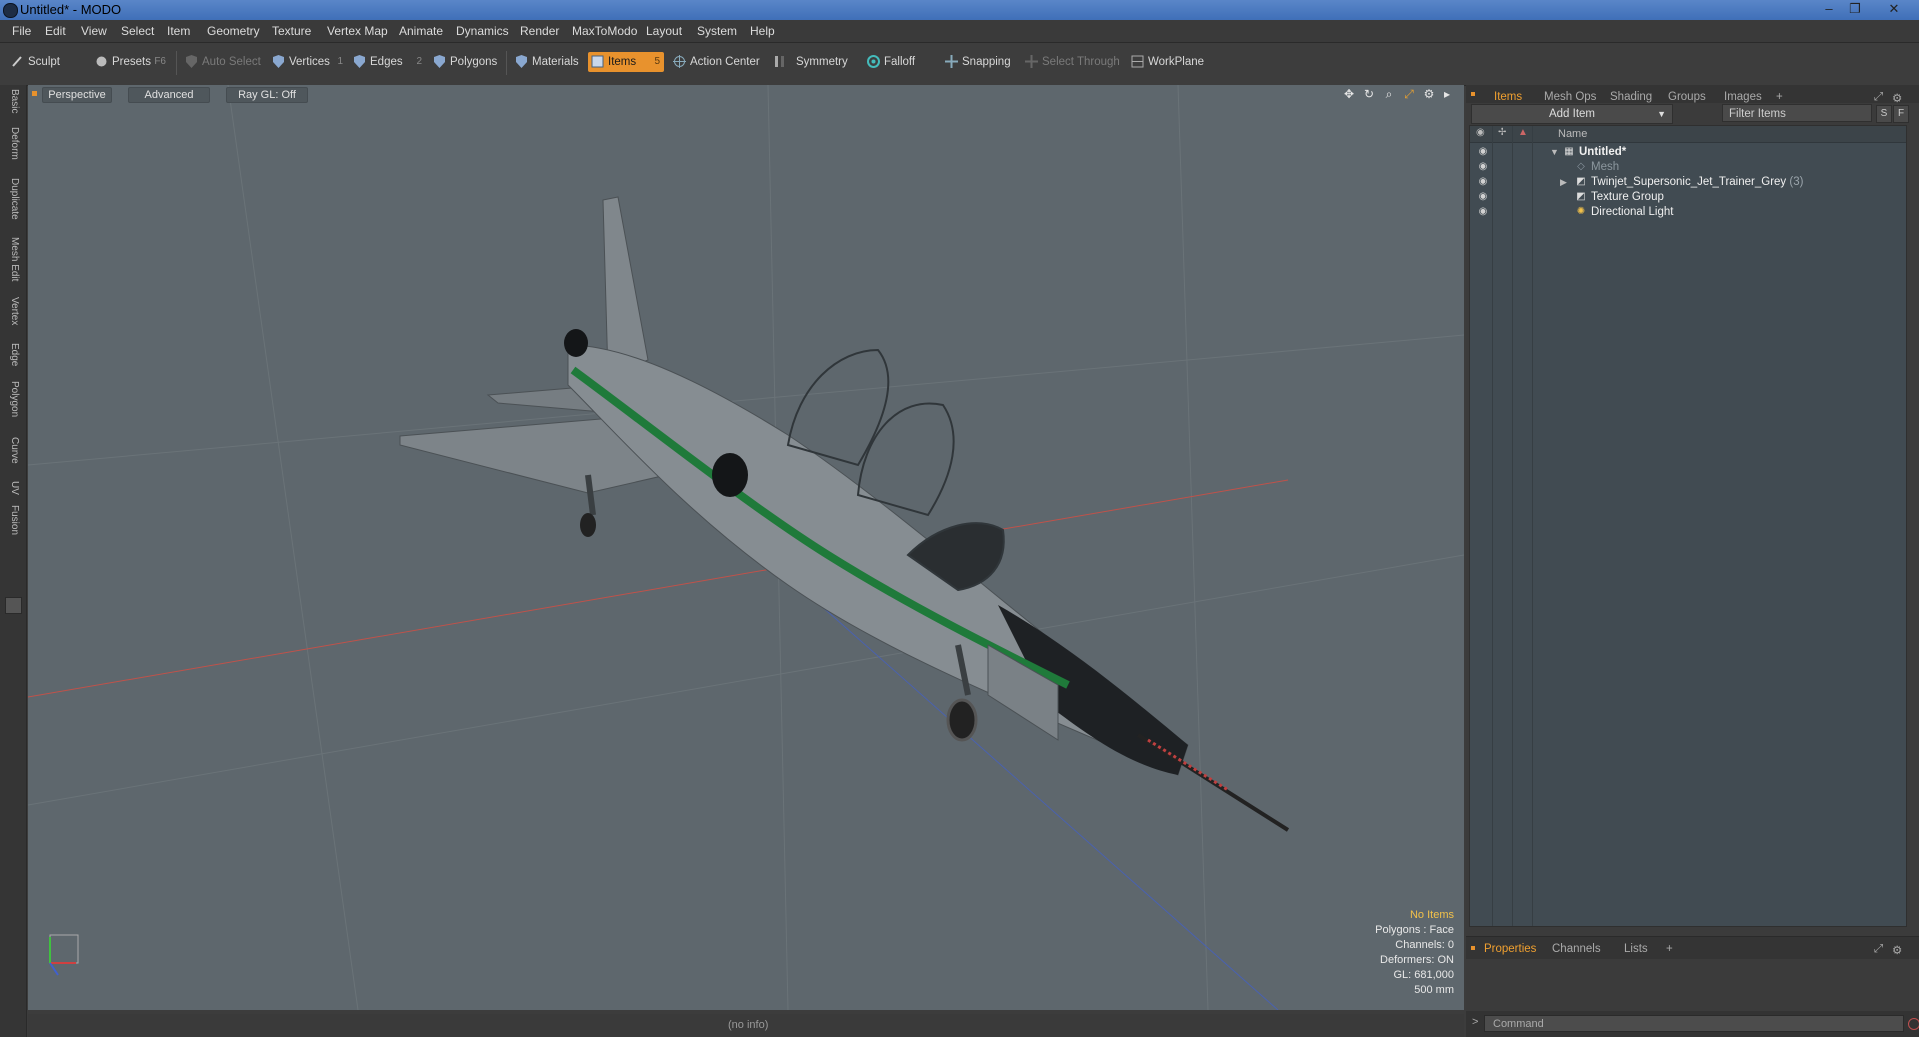  Describe the element at coordinates (1688, 134) in the screenshot. I see `item-list-header: ◉ ✢ ▲ Name` at that location.